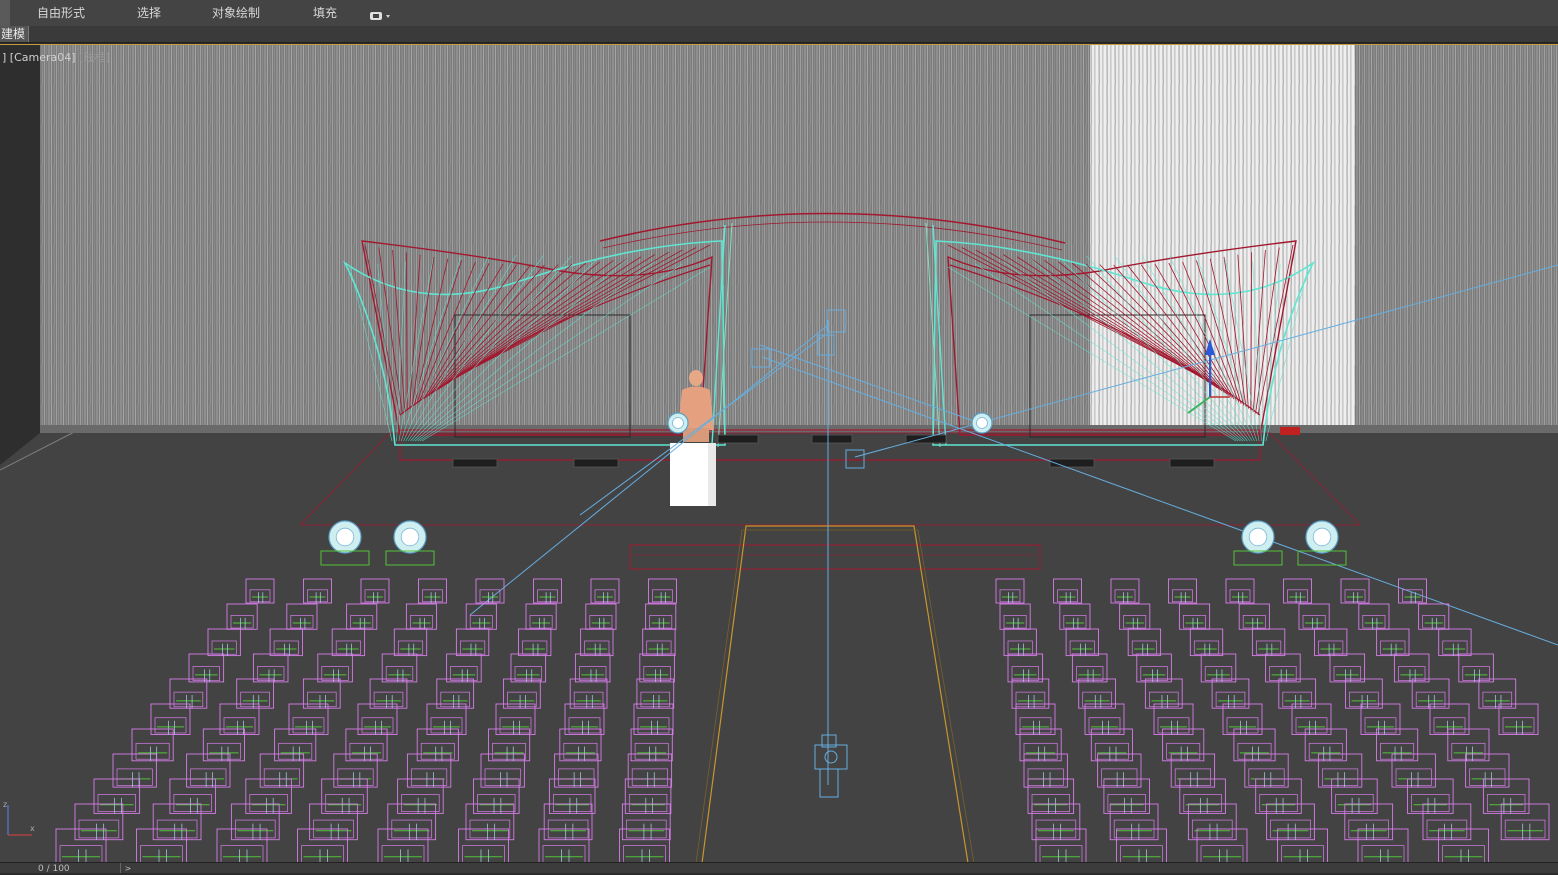 The image size is (1558, 875). I want to click on ribbon-panel-bar: 建模, so click(779, 34).